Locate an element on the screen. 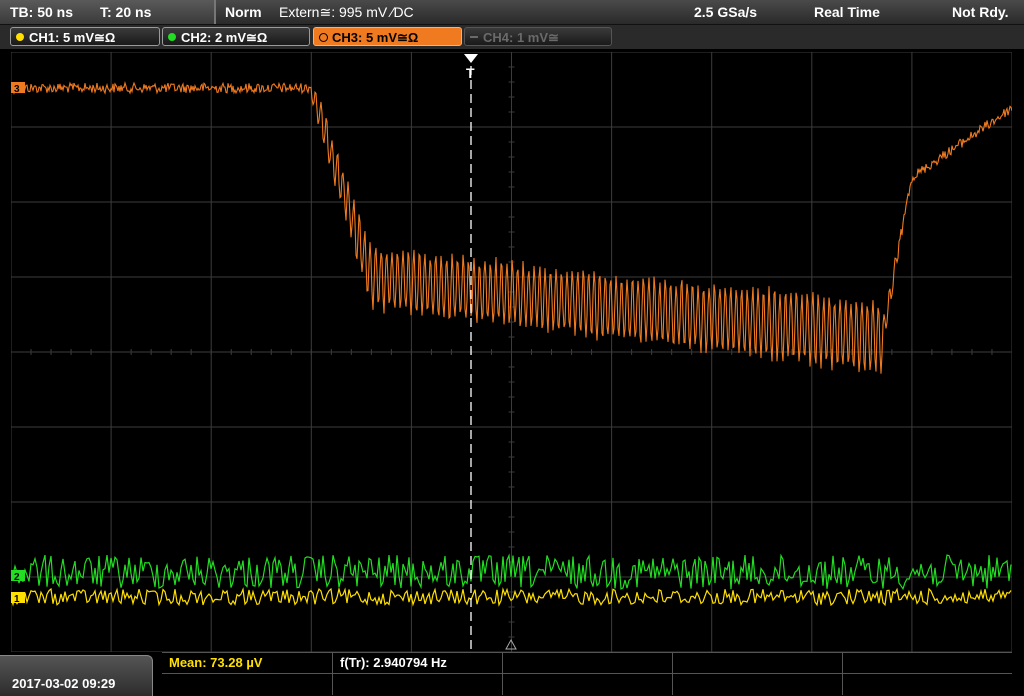 The height and width of the screenshot is (696, 1024). channel-1-marker-label: 1 is located at coordinates (17, 599).